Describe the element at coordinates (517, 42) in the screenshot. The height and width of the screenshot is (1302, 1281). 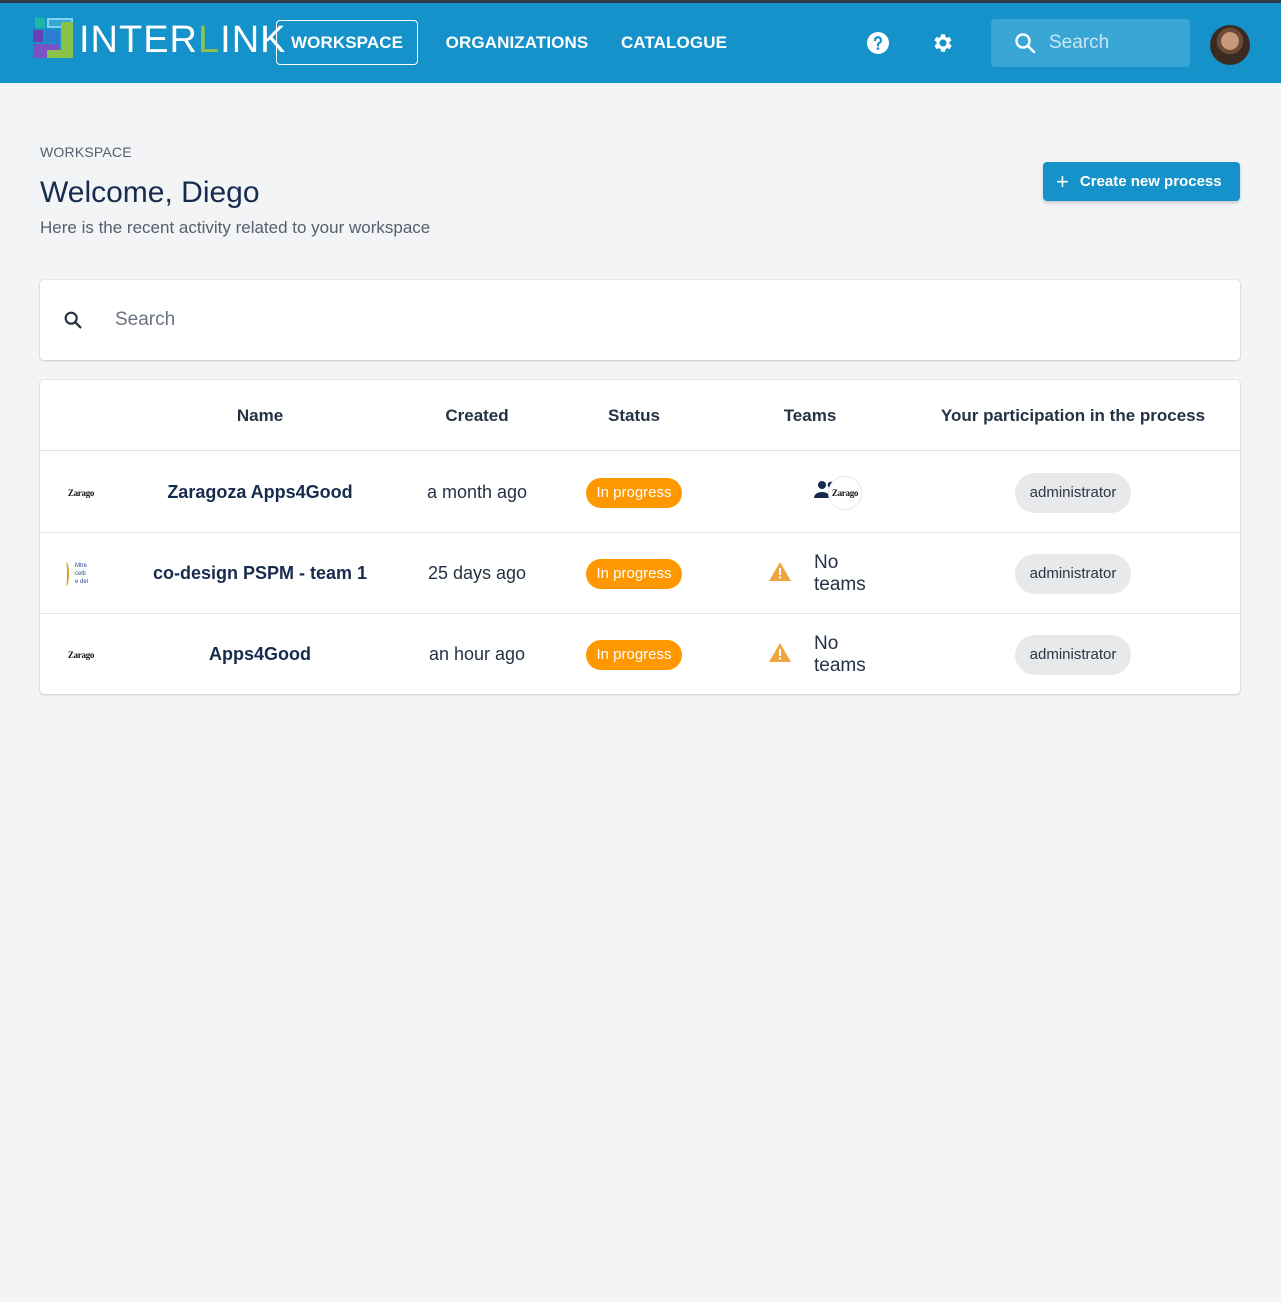
I see `nav-organizations: ORGANIZATIONS` at that location.